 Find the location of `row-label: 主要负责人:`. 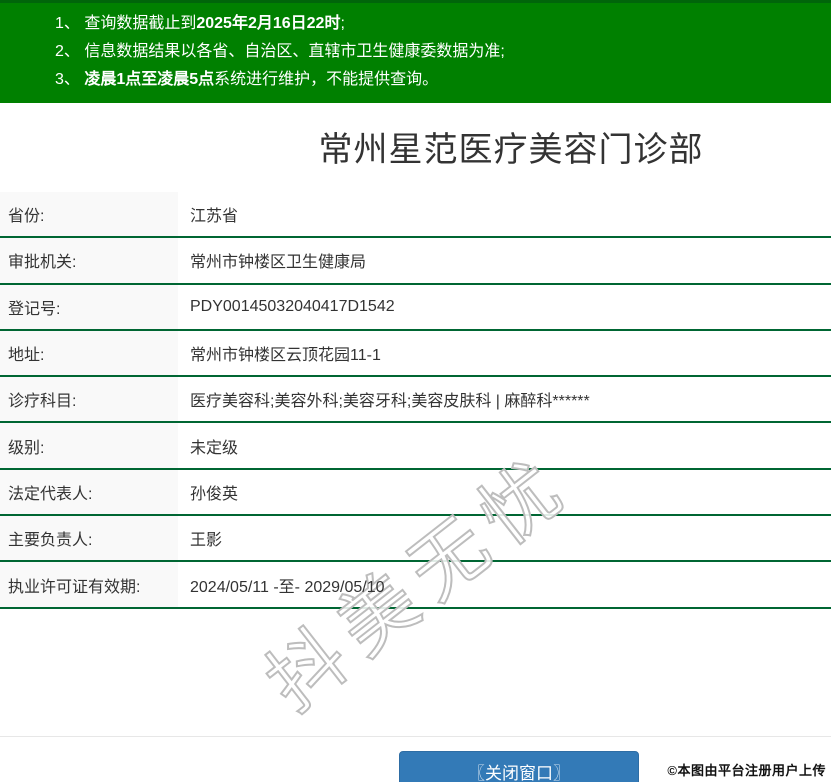

row-label: 主要负责人: is located at coordinates (89, 538).